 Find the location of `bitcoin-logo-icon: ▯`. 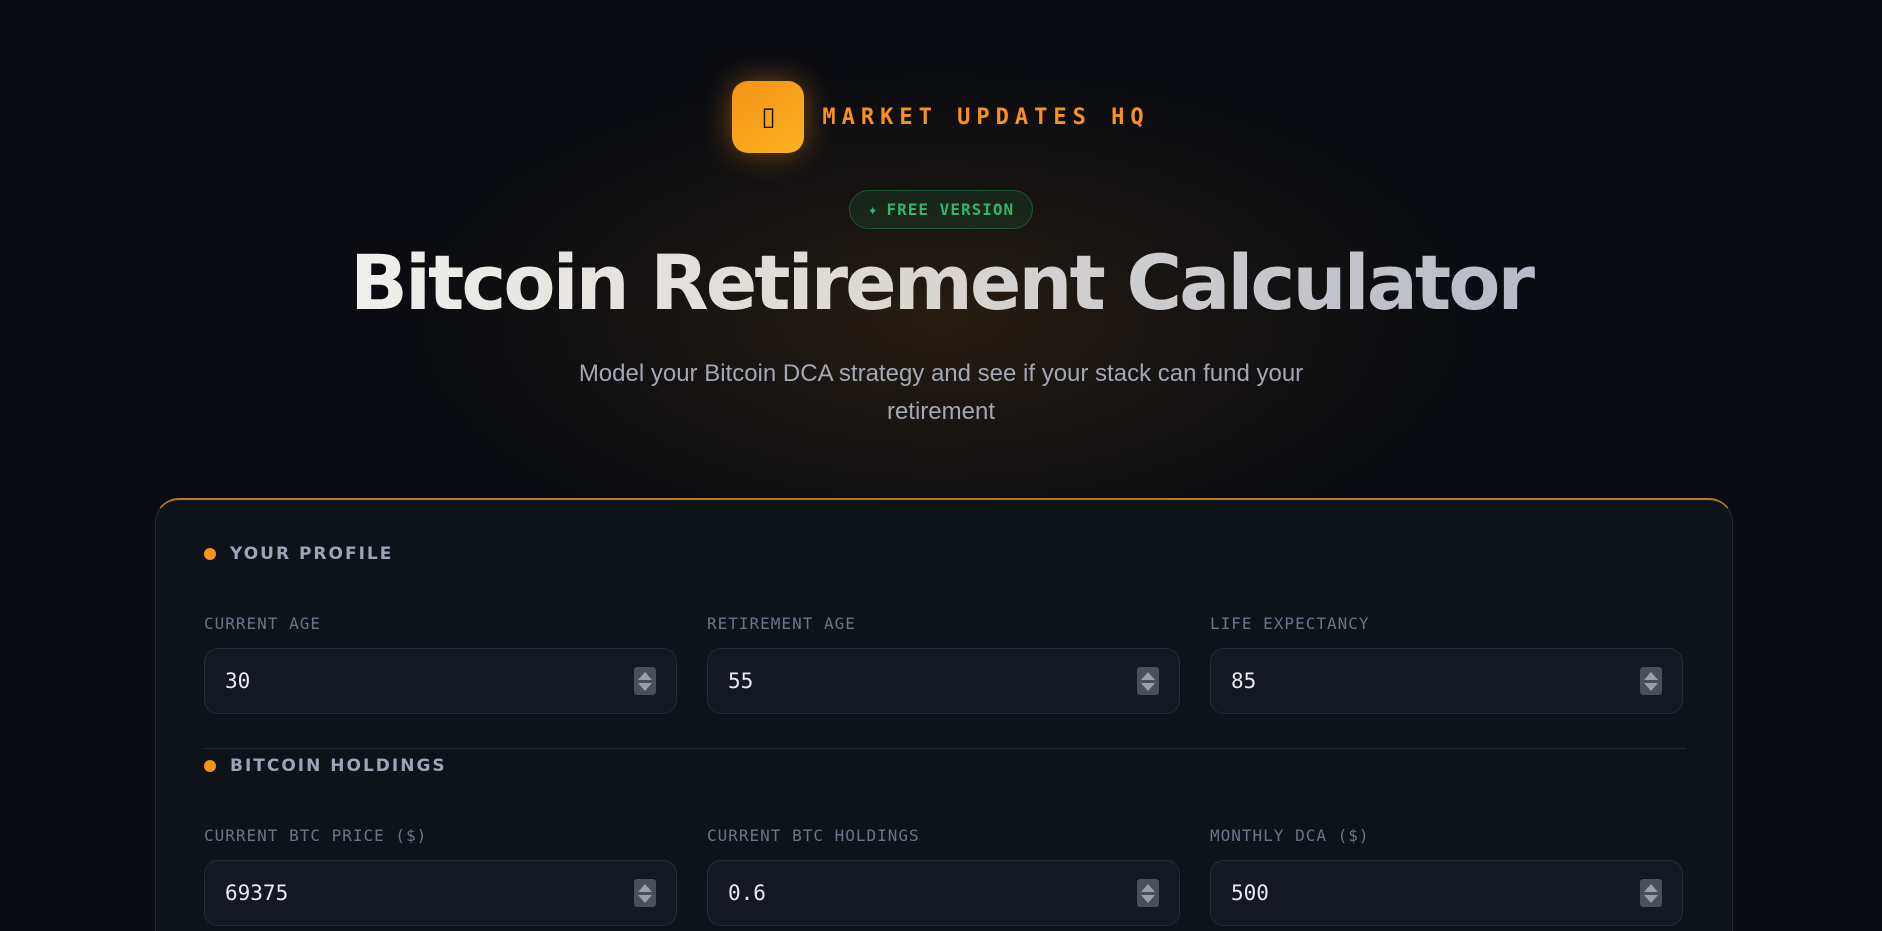

bitcoin-logo-icon: ▯ is located at coordinates (768, 117).